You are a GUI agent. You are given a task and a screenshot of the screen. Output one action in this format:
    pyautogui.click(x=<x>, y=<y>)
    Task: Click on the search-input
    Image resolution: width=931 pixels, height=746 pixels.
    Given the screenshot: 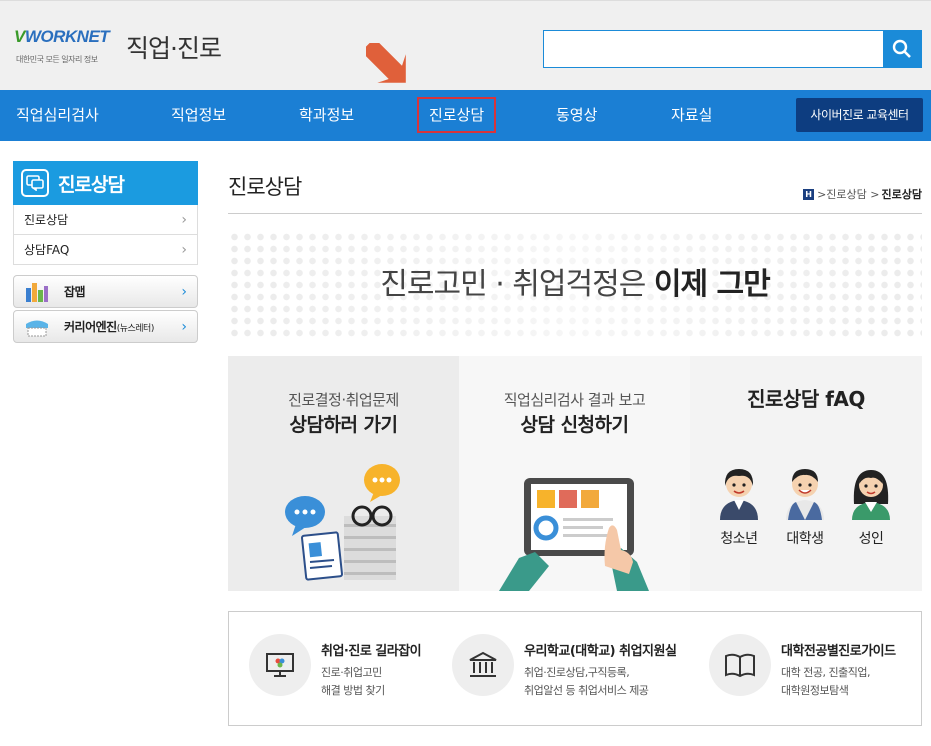 What is the action you would take?
    pyautogui.click(x=714, y=49)
    